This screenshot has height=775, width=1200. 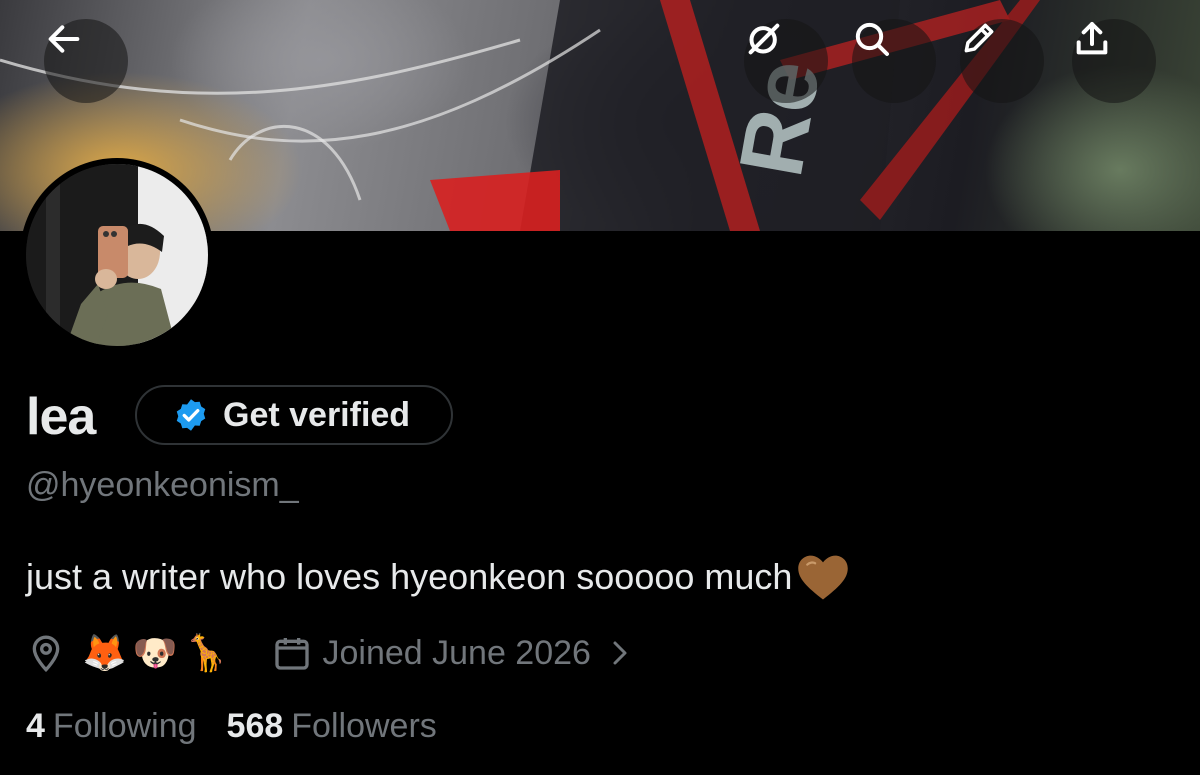 What do you see at coordinates (104, 652) in the screenshot?
I see `location-emoji-fox: 🦊` at bounding box center [104, 652].